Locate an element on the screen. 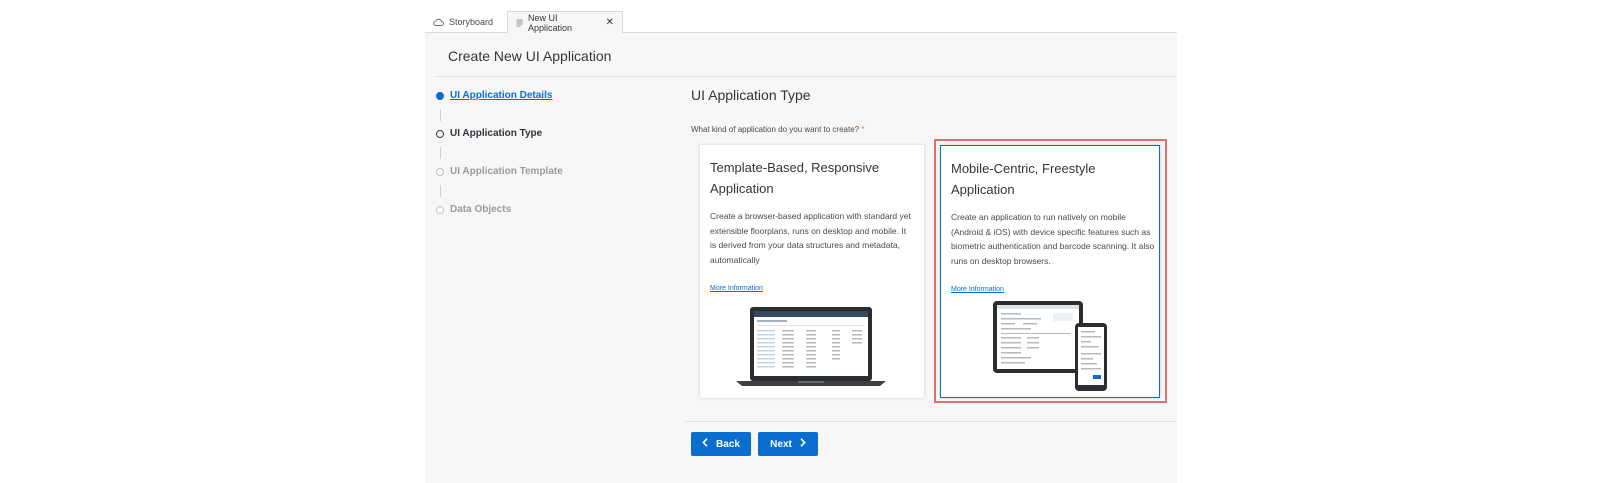 The image size is (1600, 483). cloud-icon is located at coordinates (438, 22).